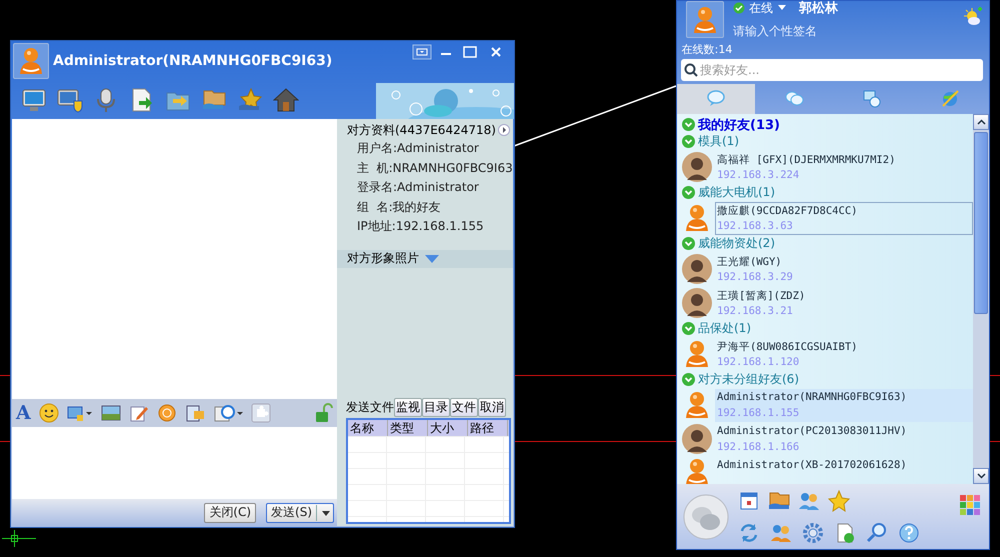 This screenshot has height=557, width=1000. I want to click on chevron-down-icon, so click(981, 476).